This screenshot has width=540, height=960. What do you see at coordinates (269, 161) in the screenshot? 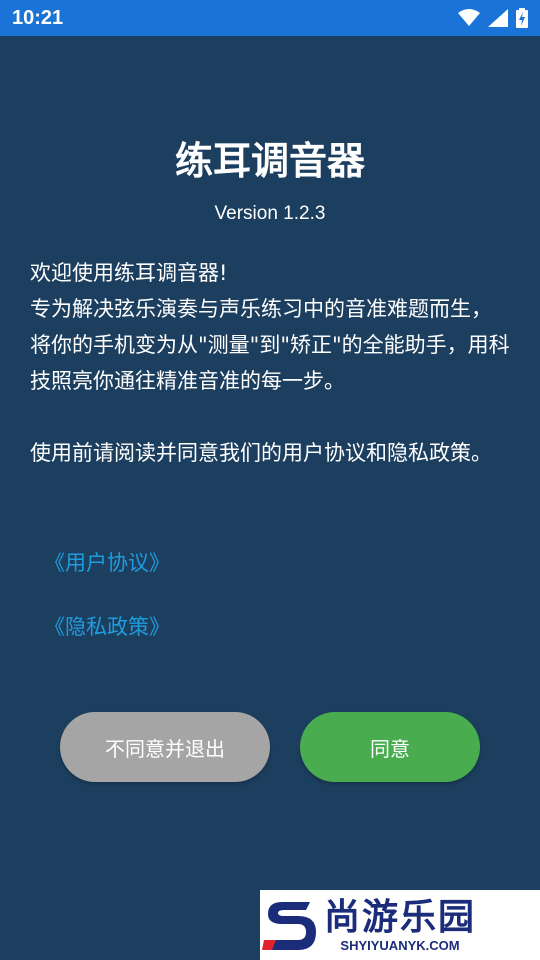
I see `app-title: 练耳调音器` at bounding box center [269, 161].